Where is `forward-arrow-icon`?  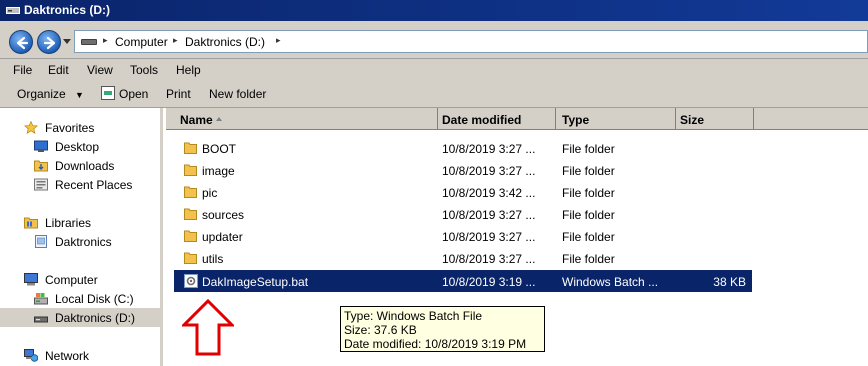
forward-arrow-icon is located at coordinates (49, 43).